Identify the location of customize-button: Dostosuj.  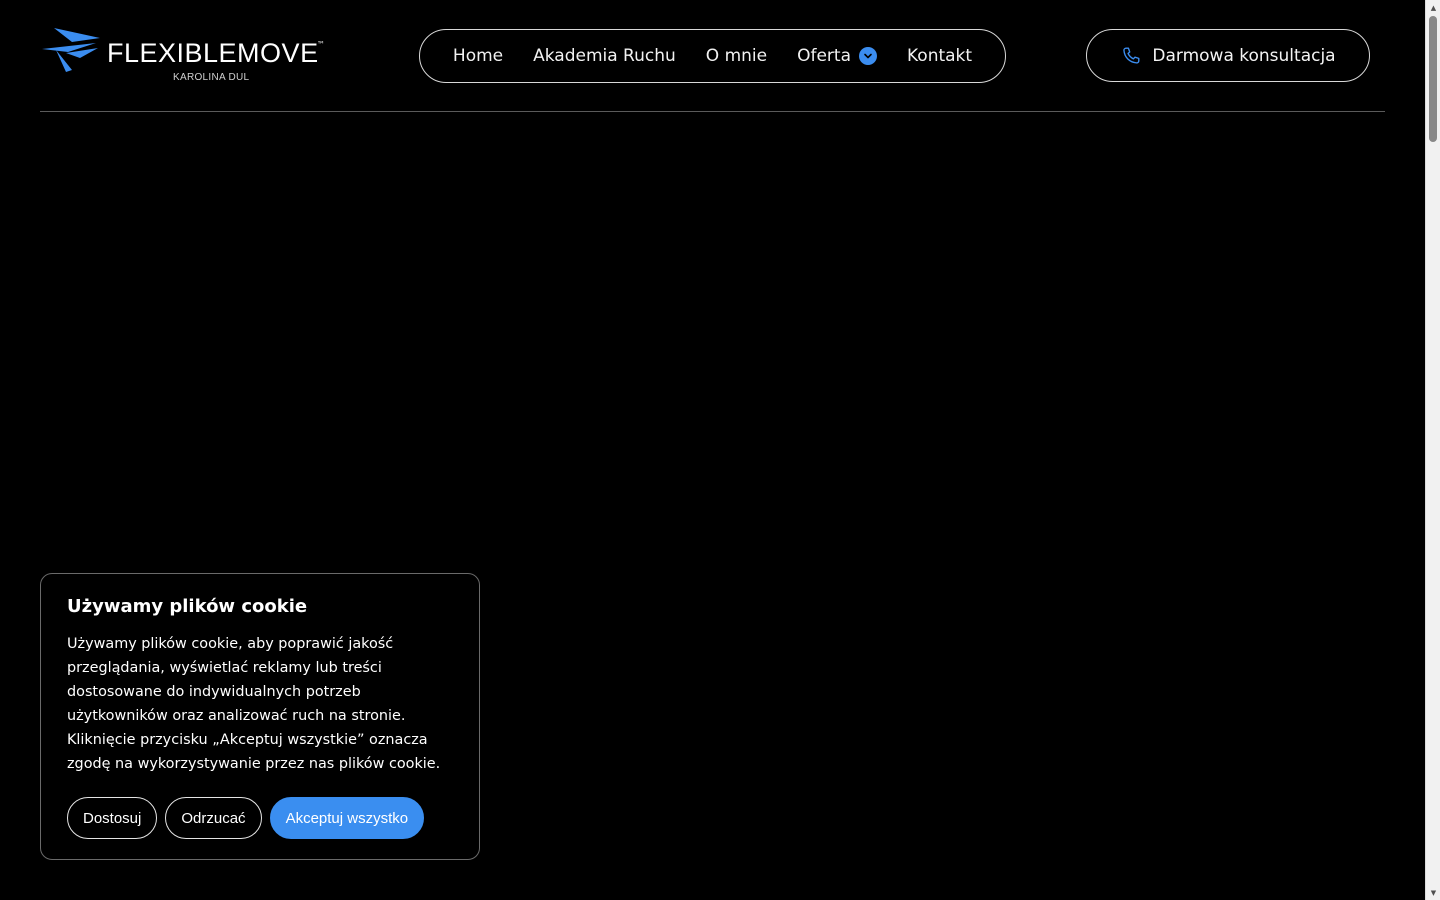
(112, 818).